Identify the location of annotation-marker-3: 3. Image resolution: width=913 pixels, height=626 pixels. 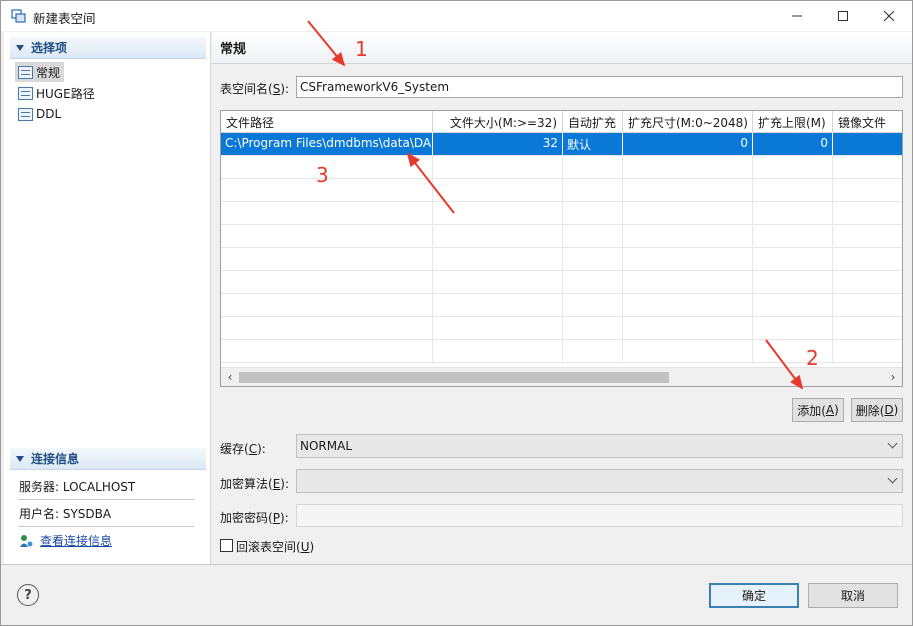
(322, 175).